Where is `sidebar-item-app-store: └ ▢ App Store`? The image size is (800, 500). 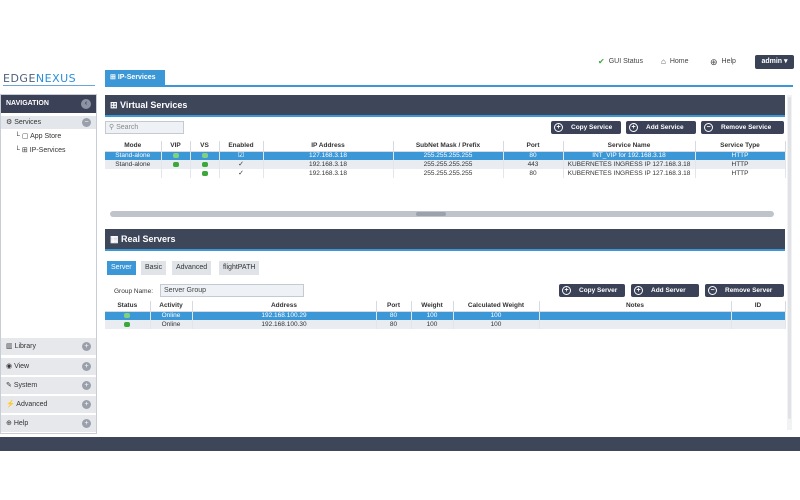
sidebar-item-app-store: └ ▢ App Store is located at coordinates (48, 136).